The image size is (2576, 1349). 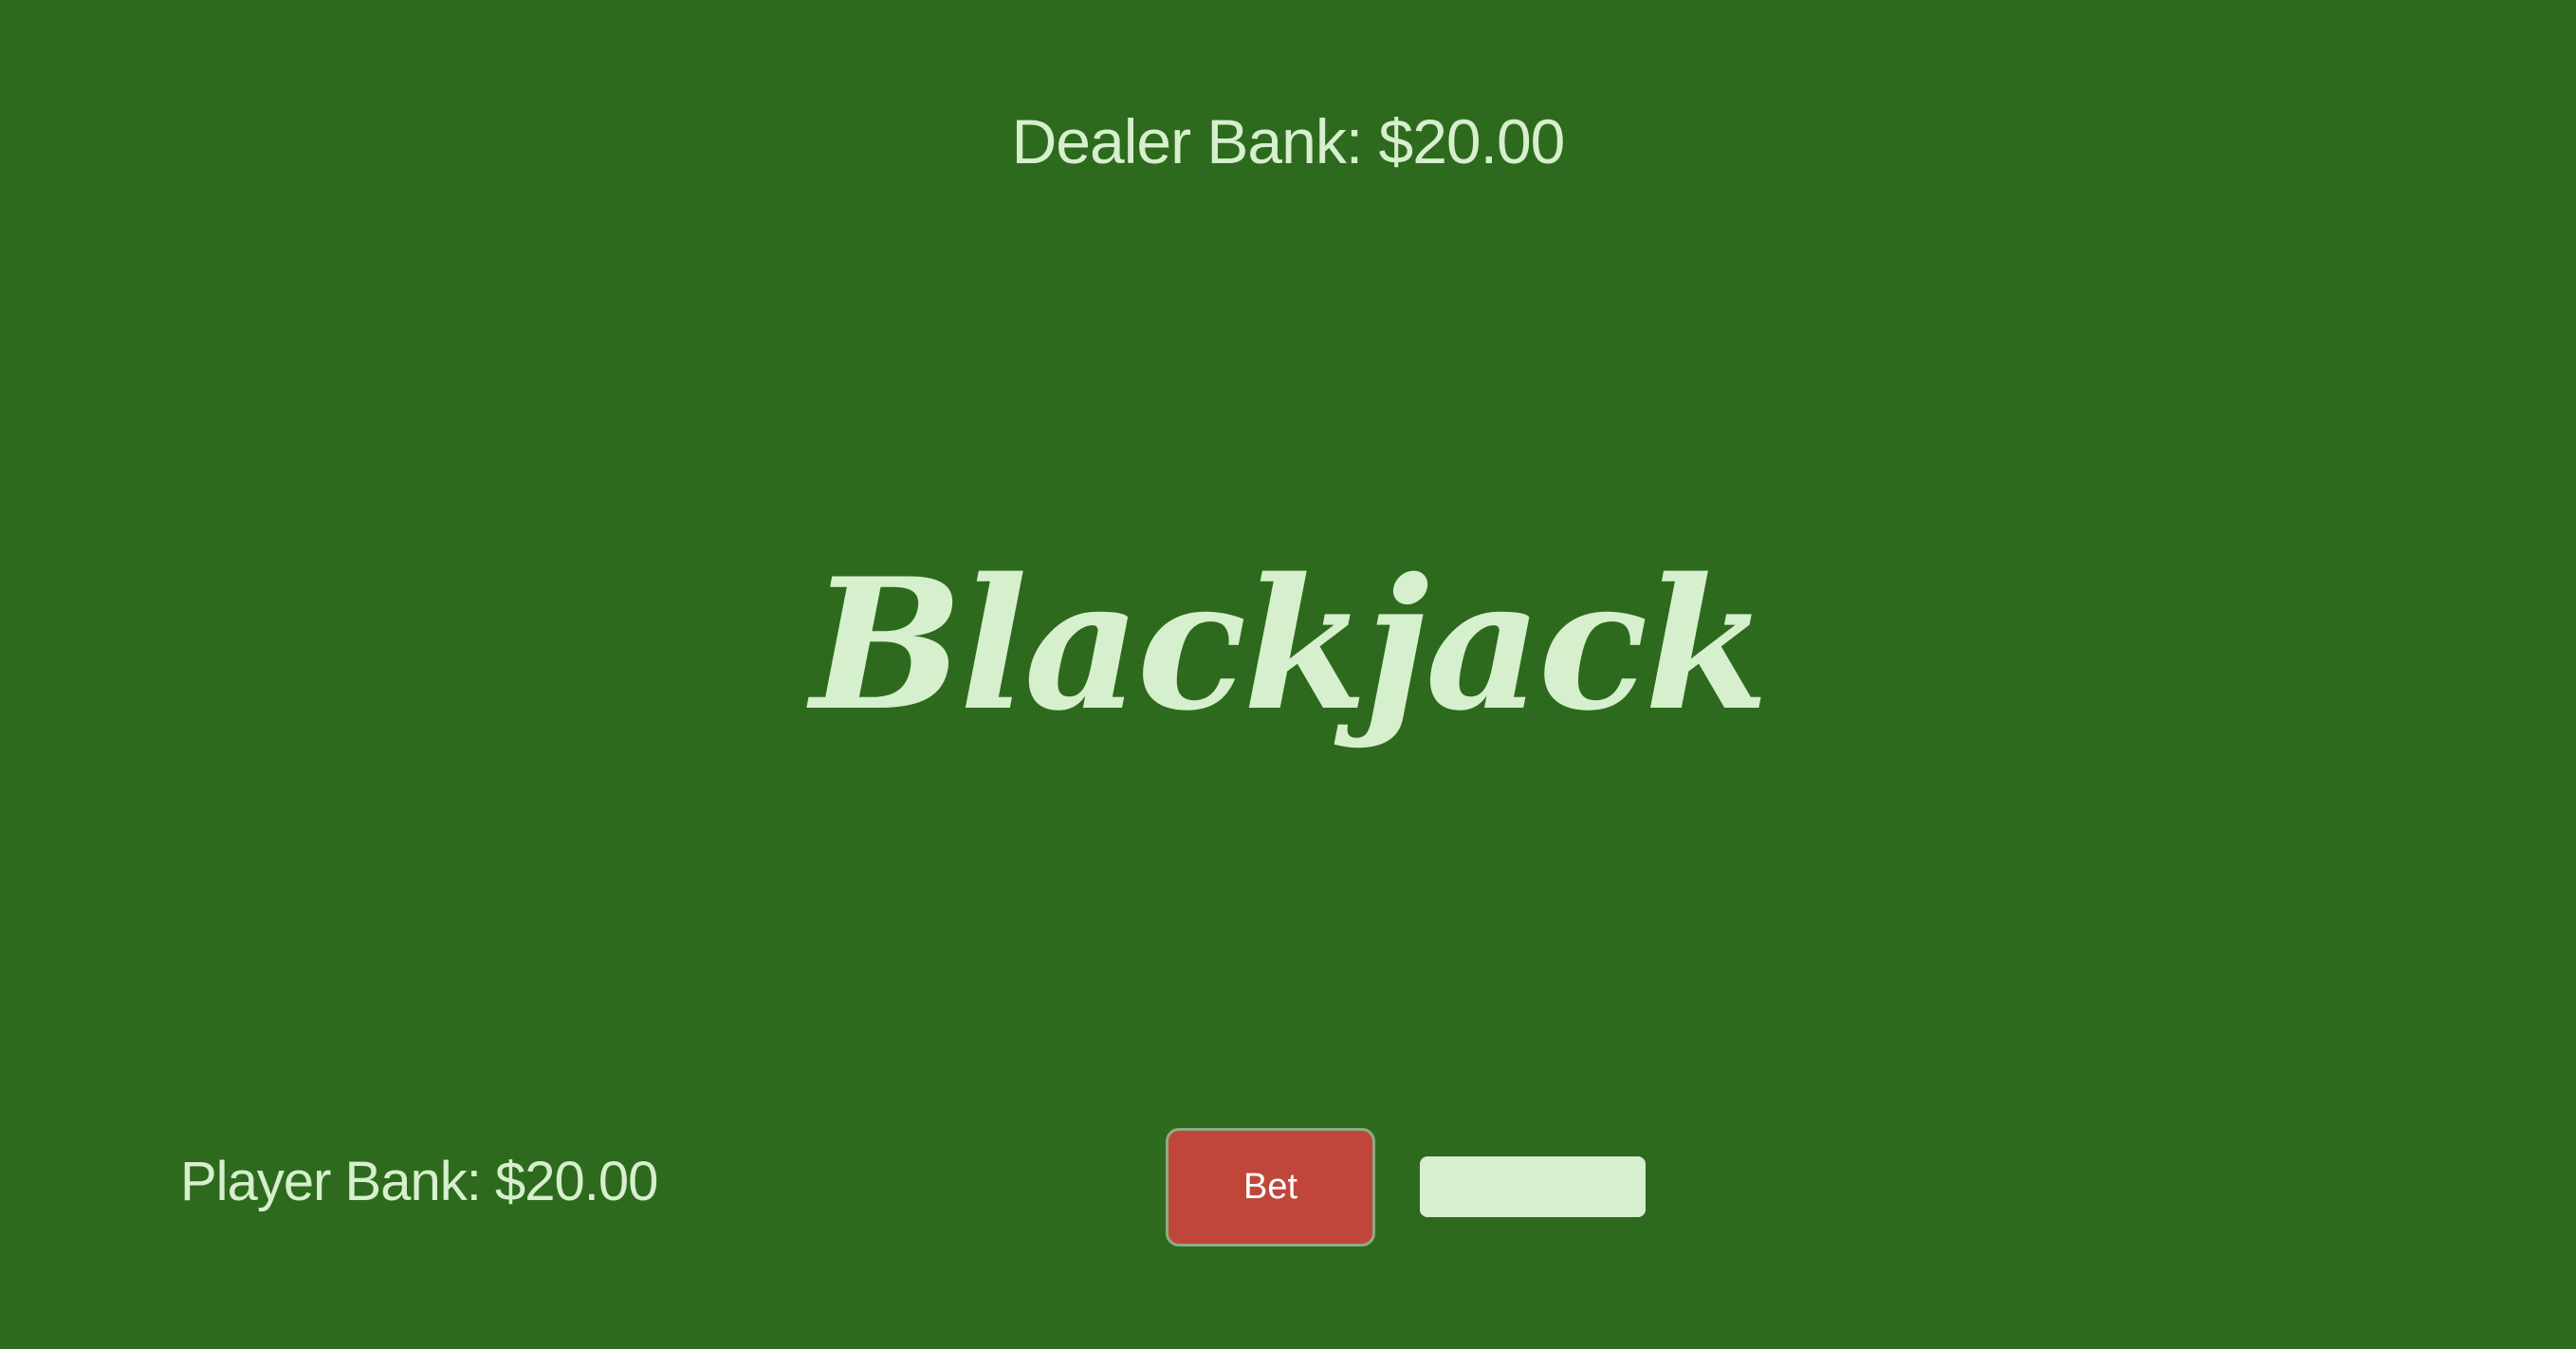 I want to click on bet-amount-input, so click(x=1533, y=1186).